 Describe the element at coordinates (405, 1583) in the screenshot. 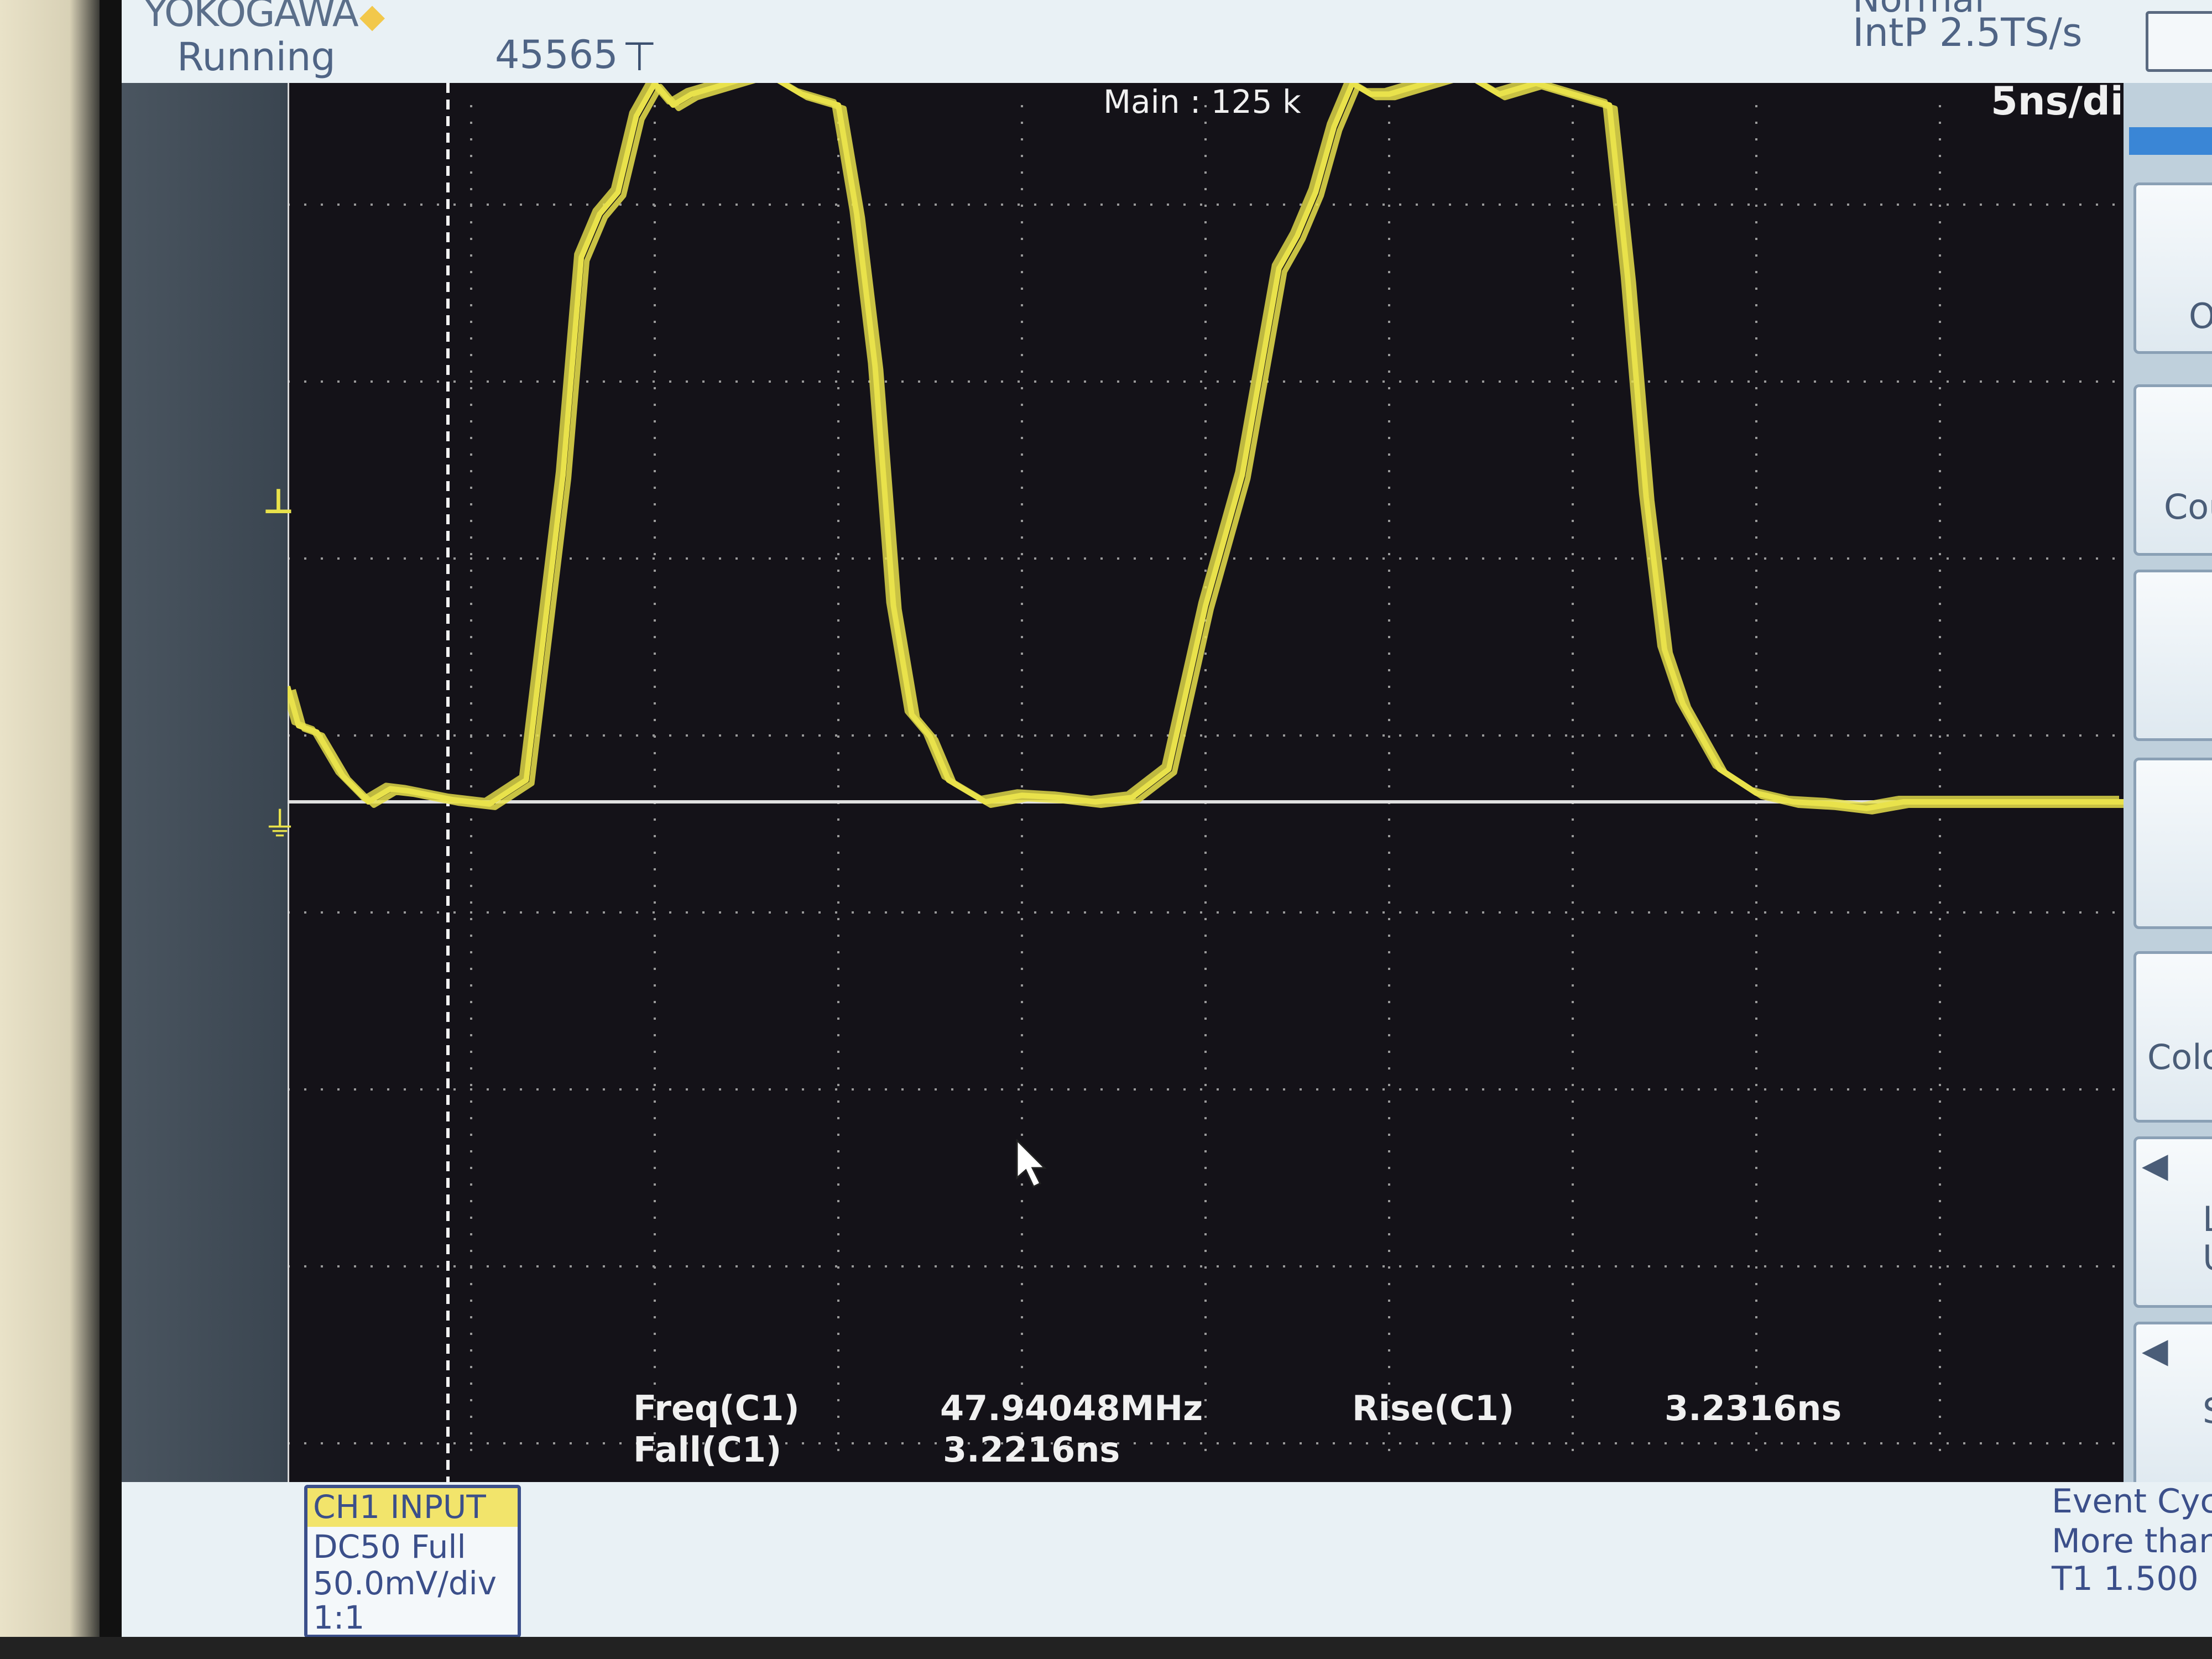

I see `ch1-scale: 50.0mV/div` at that location.